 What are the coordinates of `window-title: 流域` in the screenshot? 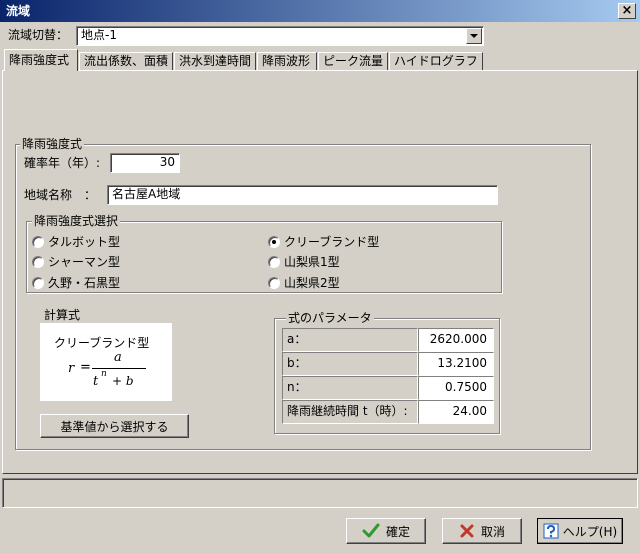 It's located at (320, 11).